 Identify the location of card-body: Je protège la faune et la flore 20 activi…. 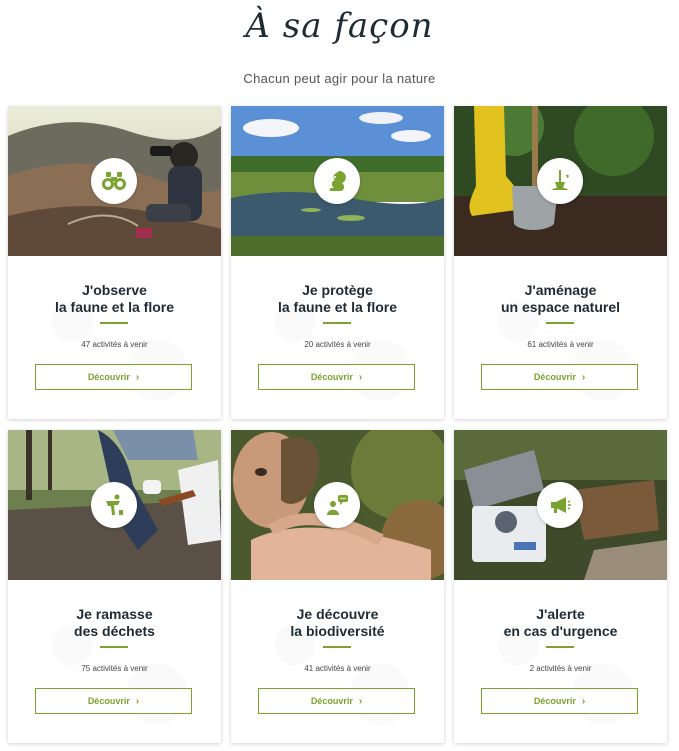
(337, 337).